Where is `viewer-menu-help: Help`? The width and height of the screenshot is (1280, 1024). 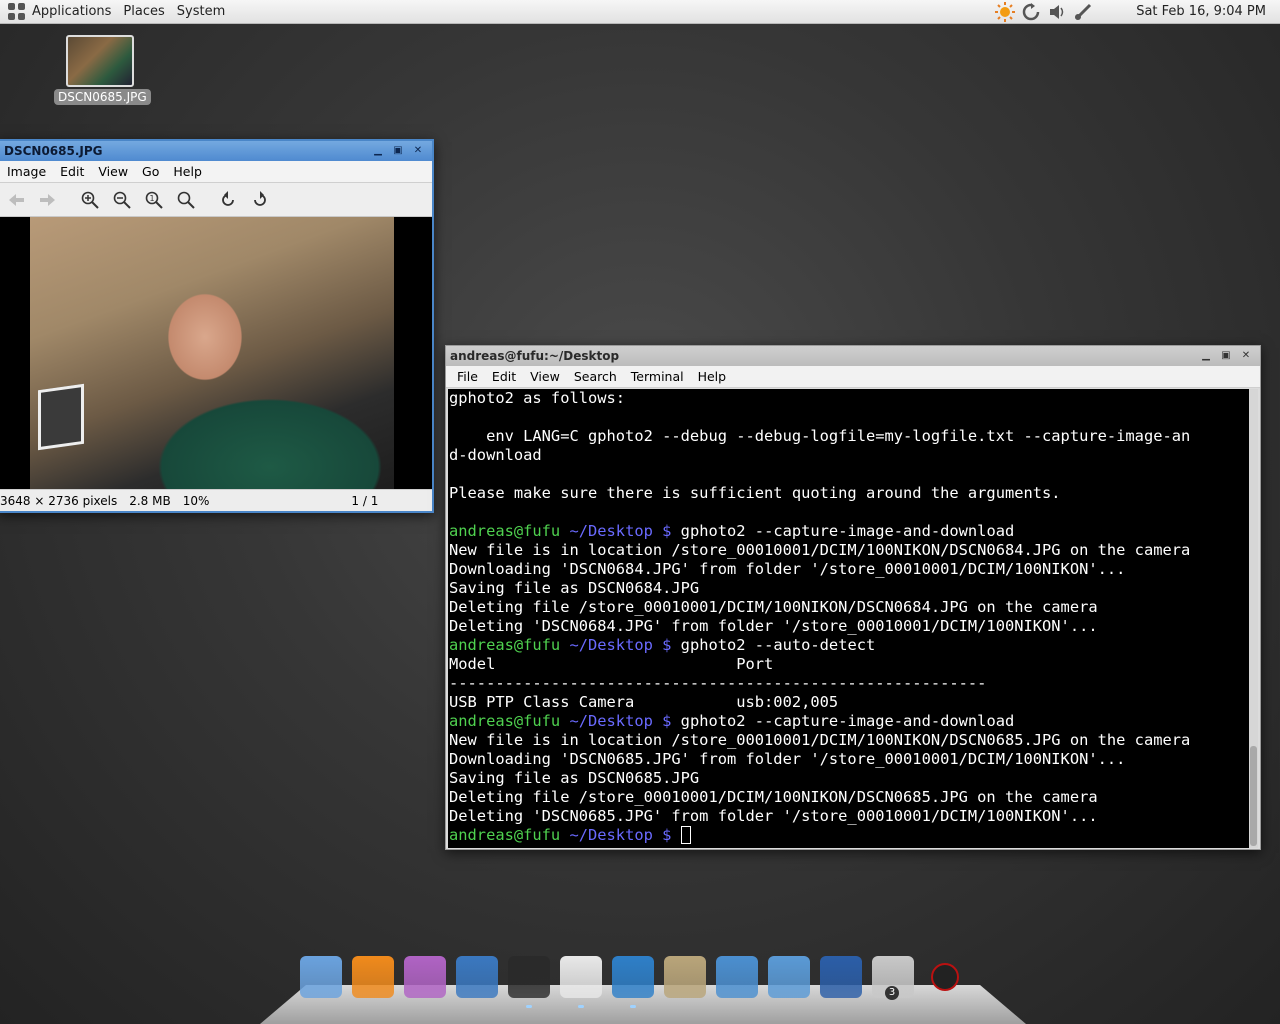 viewer-menu-help: Help is located at coordinates (187, 171).